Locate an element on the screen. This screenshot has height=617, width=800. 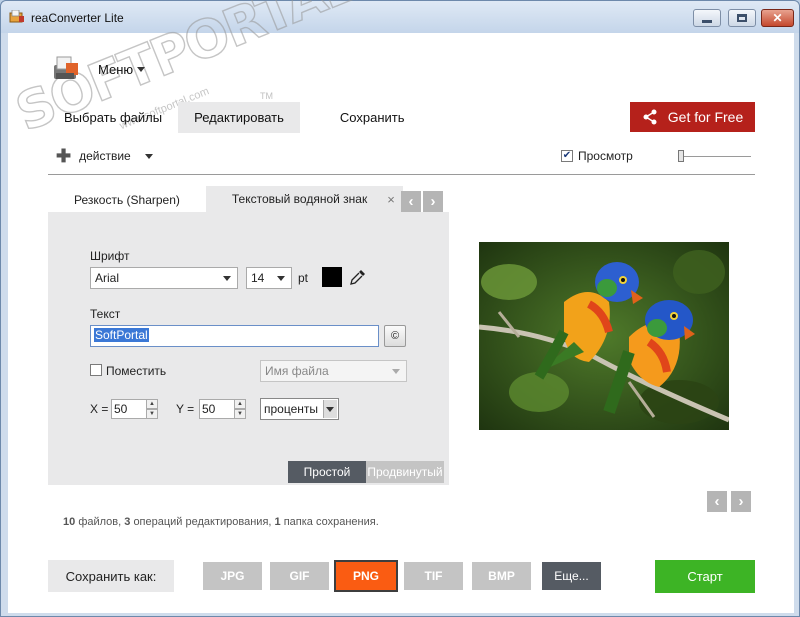
zoom-slider-track is located at coordinates (715, 156).